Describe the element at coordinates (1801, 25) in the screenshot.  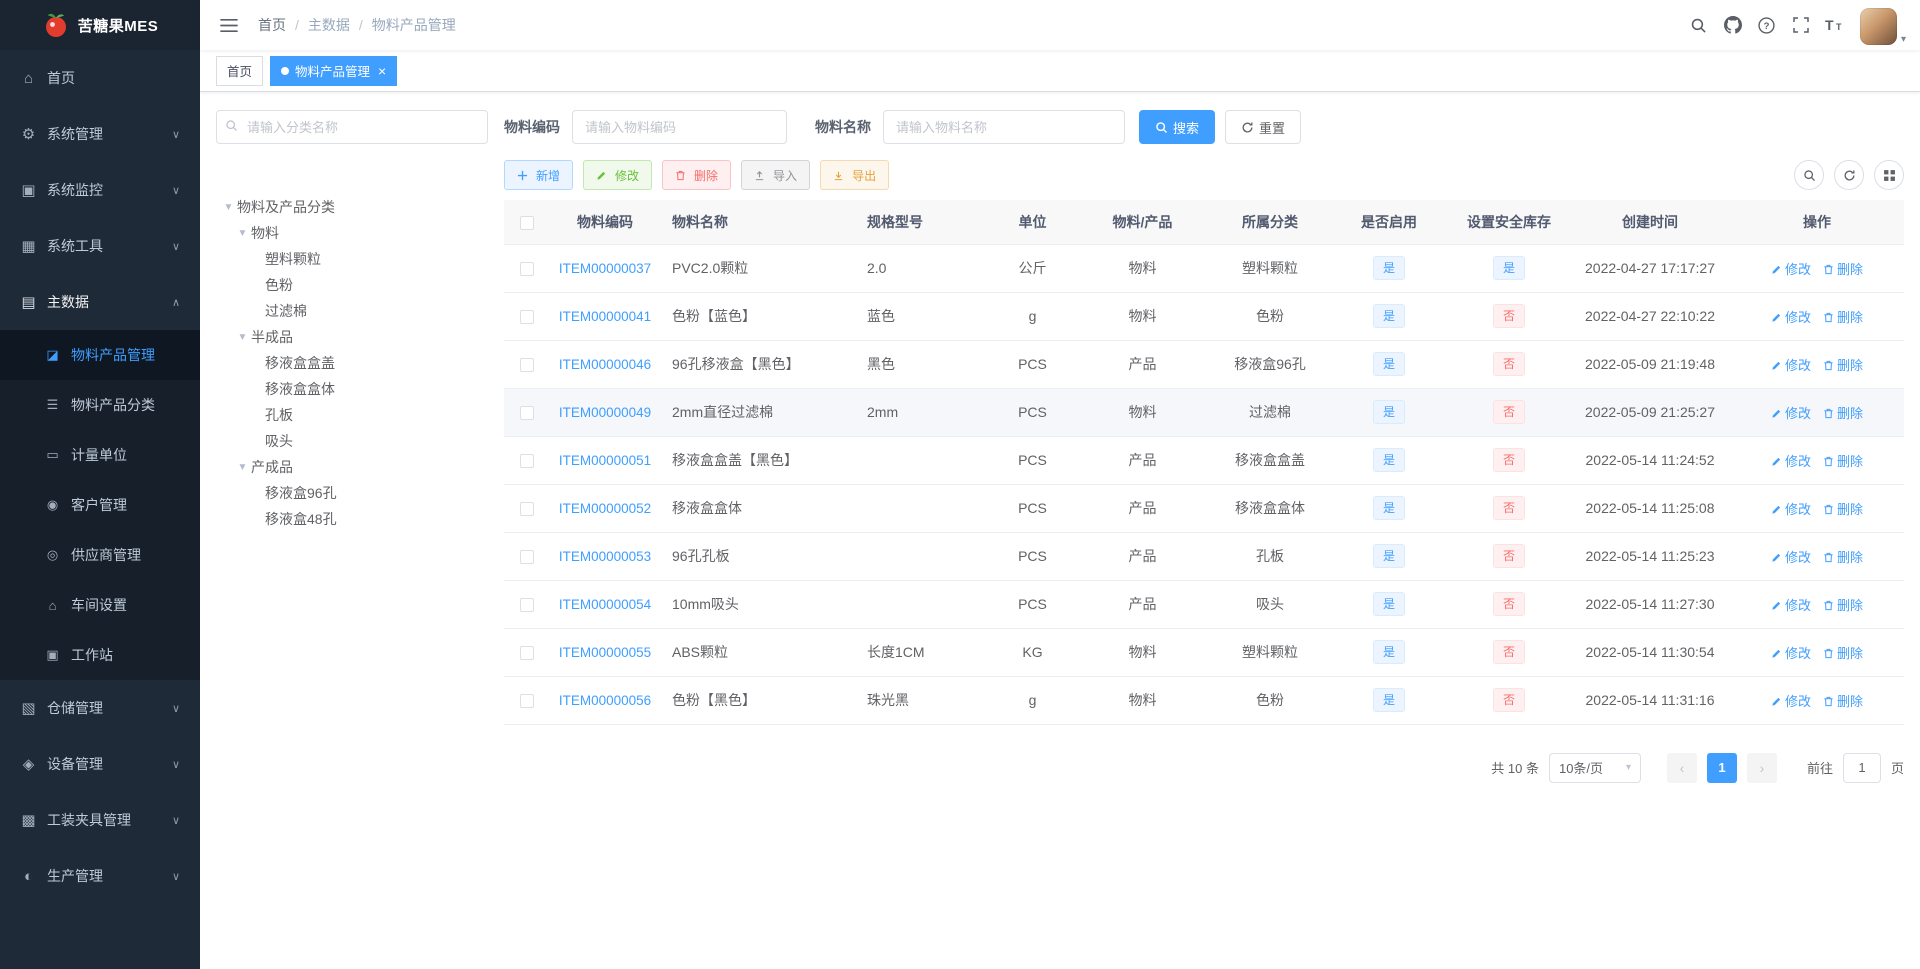
I see `fullscreen-button` at that location.